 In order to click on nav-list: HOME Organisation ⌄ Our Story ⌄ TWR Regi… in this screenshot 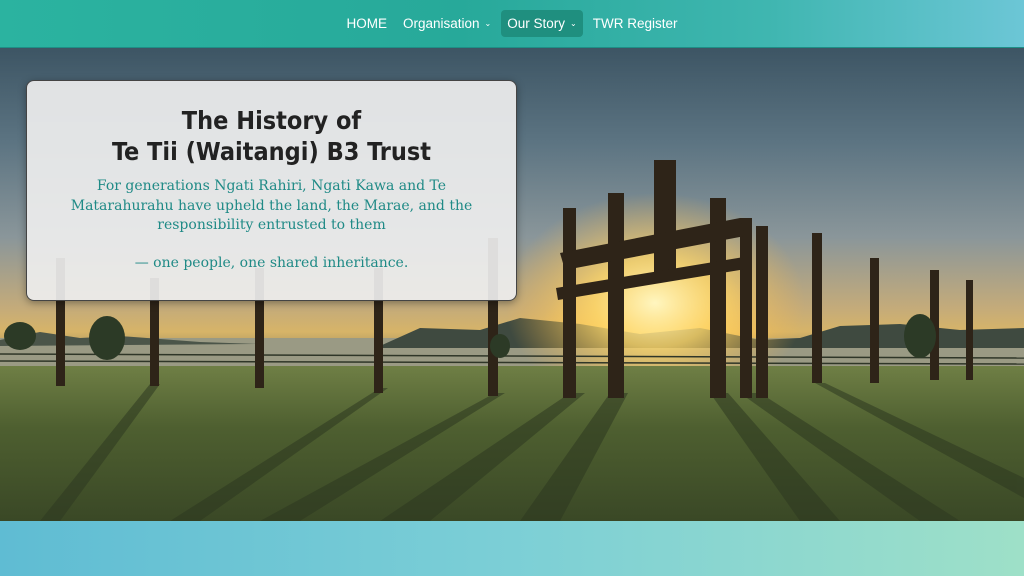, I will do `click(512, 23)`.